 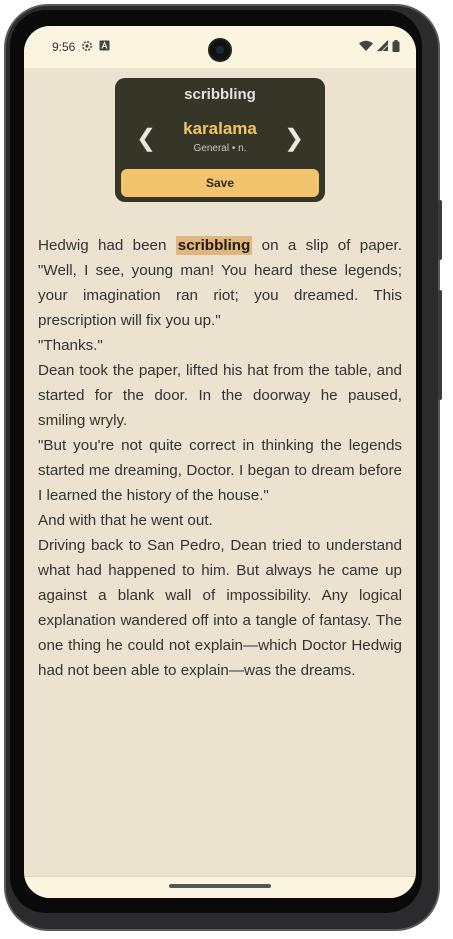 What do you see at coordinates (104, 47) in the screenshot?
I see `text-a-icon` at bounding box center [104, 47].